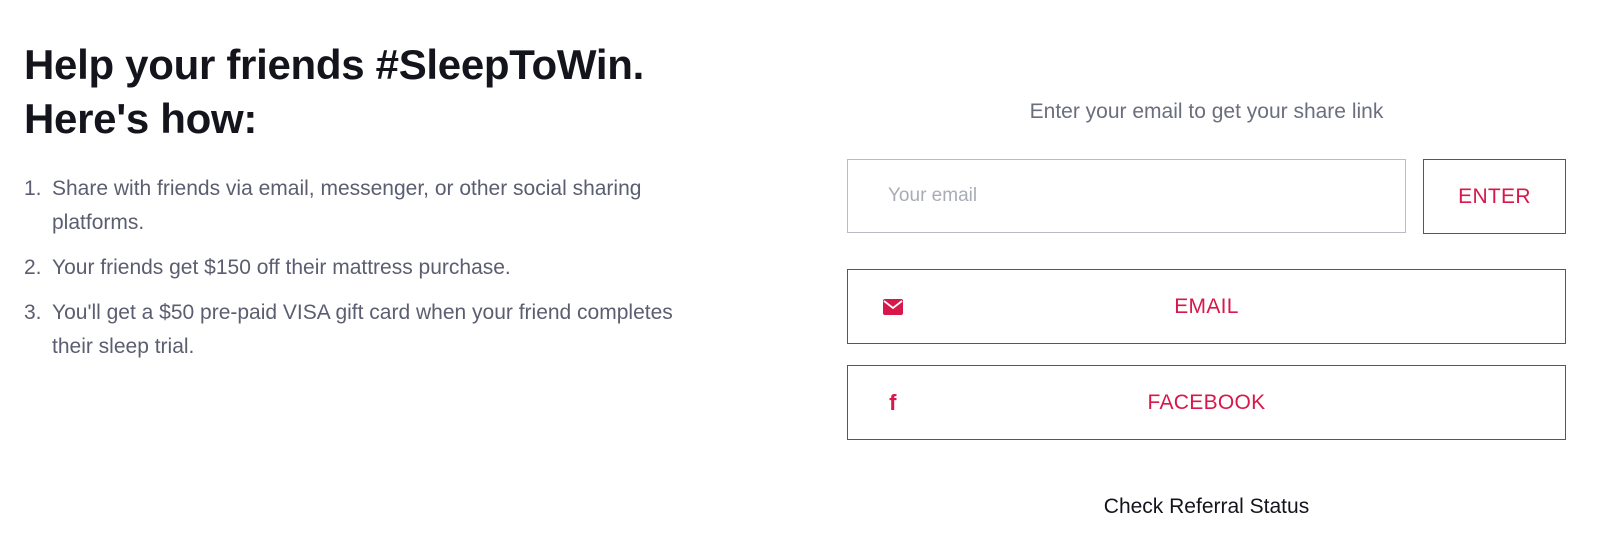 The width and height of the screenshot is (1600, 540). Describe the element at coordinates (893, 307) in the screenshot. I see `envelope-icon` at that location.